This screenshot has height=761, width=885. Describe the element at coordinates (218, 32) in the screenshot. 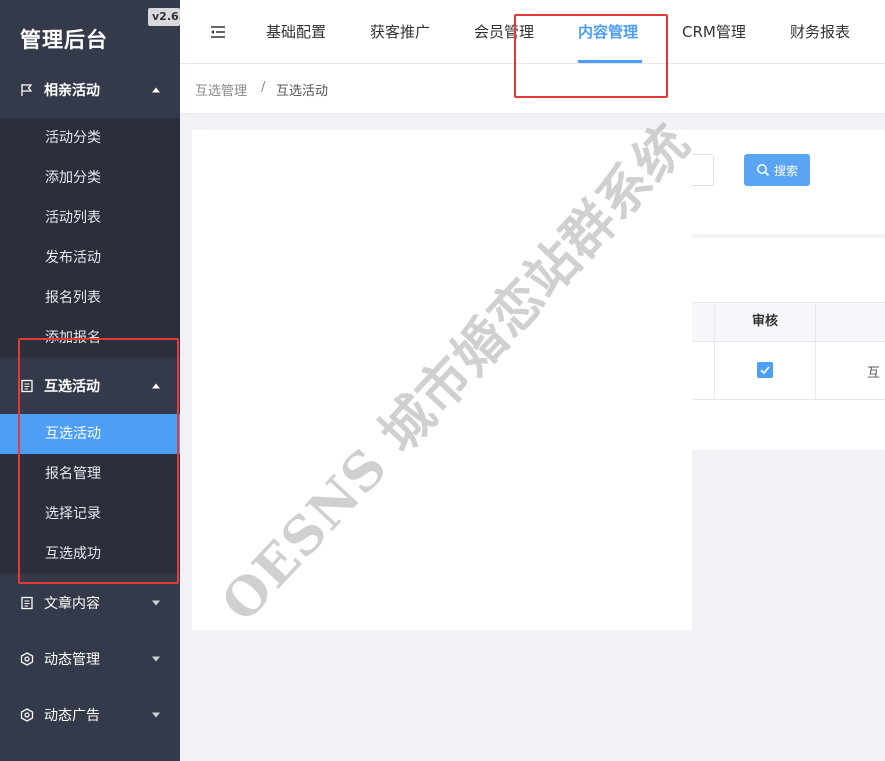

I see `menu-toggle-icon` at that location.